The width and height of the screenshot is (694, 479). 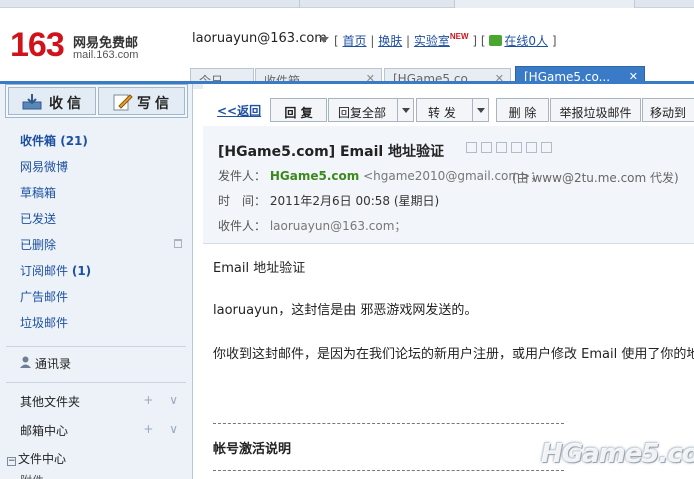 I want to click on back-link: <<返回, so click(x=239, y=110).